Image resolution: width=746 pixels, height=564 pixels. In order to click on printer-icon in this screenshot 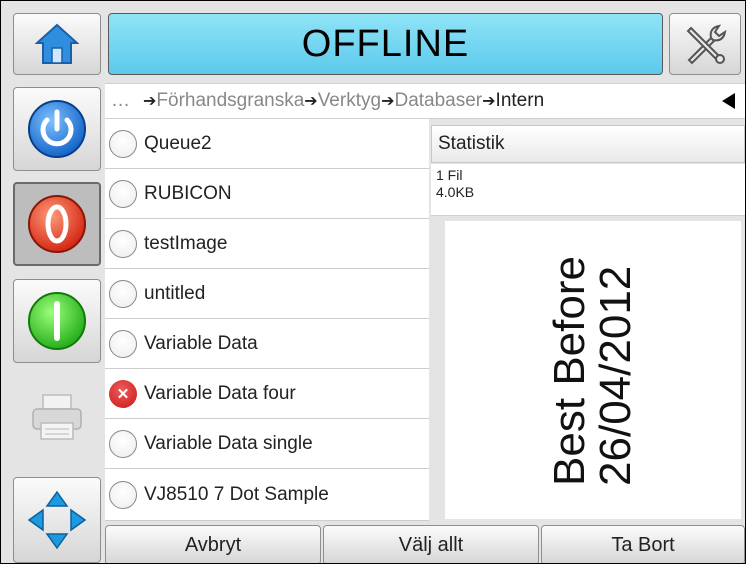, I will do `click(57, 417)`.